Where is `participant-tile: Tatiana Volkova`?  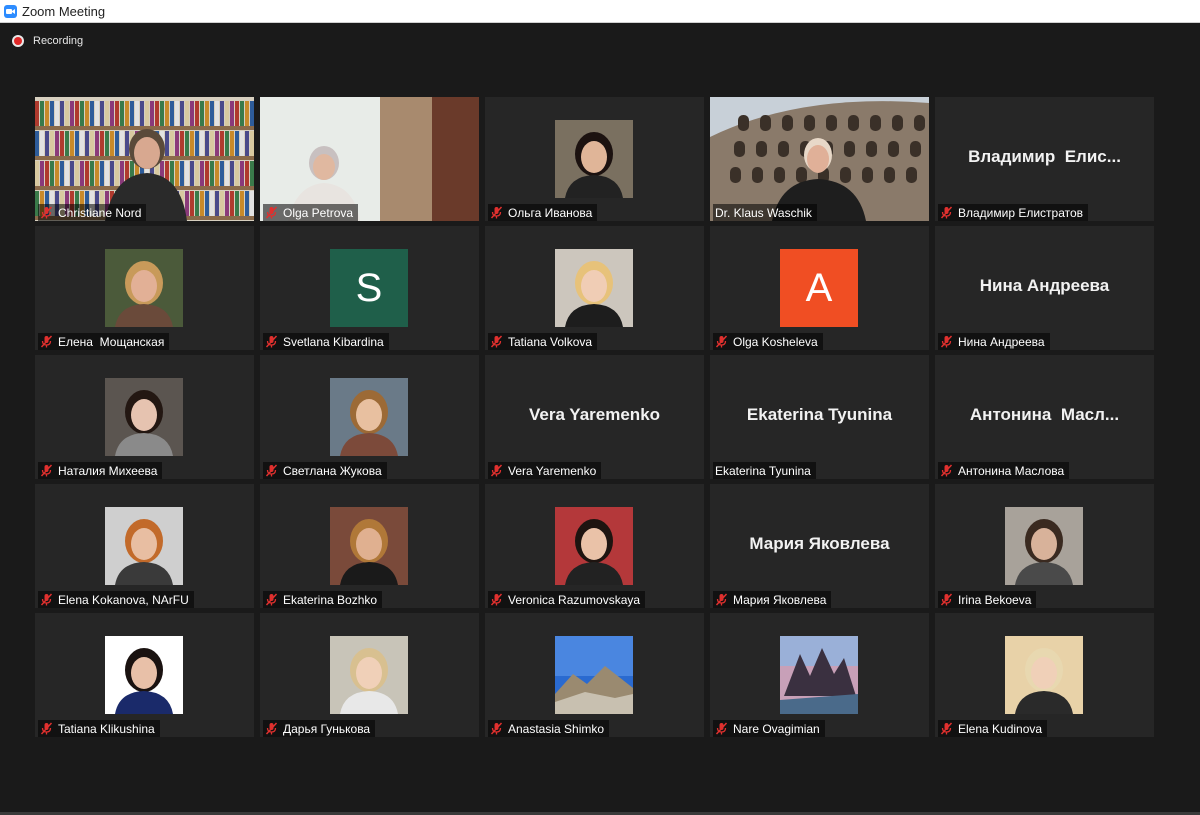
participant-tile: Tatiana Volkova is located at coordinates (594, 288).